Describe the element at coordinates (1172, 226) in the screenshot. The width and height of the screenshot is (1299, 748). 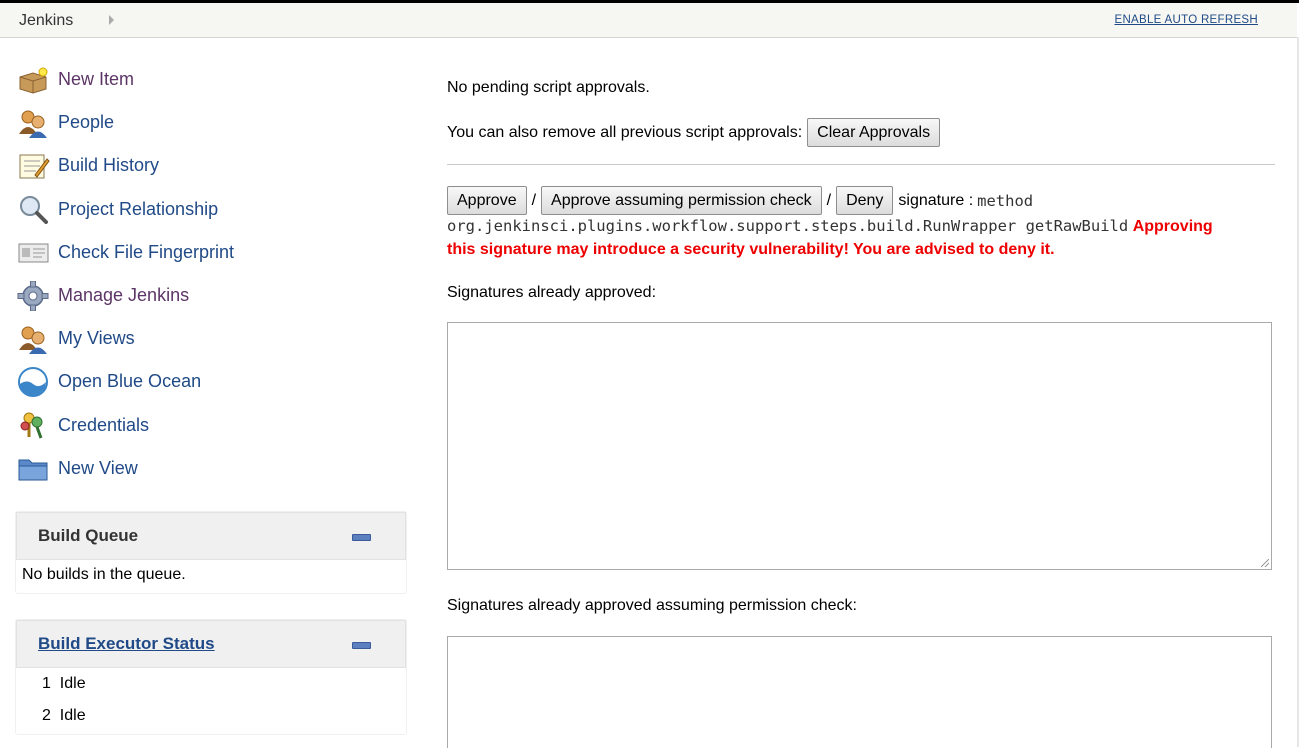
I see `warning-text-start: Approving` at that location.